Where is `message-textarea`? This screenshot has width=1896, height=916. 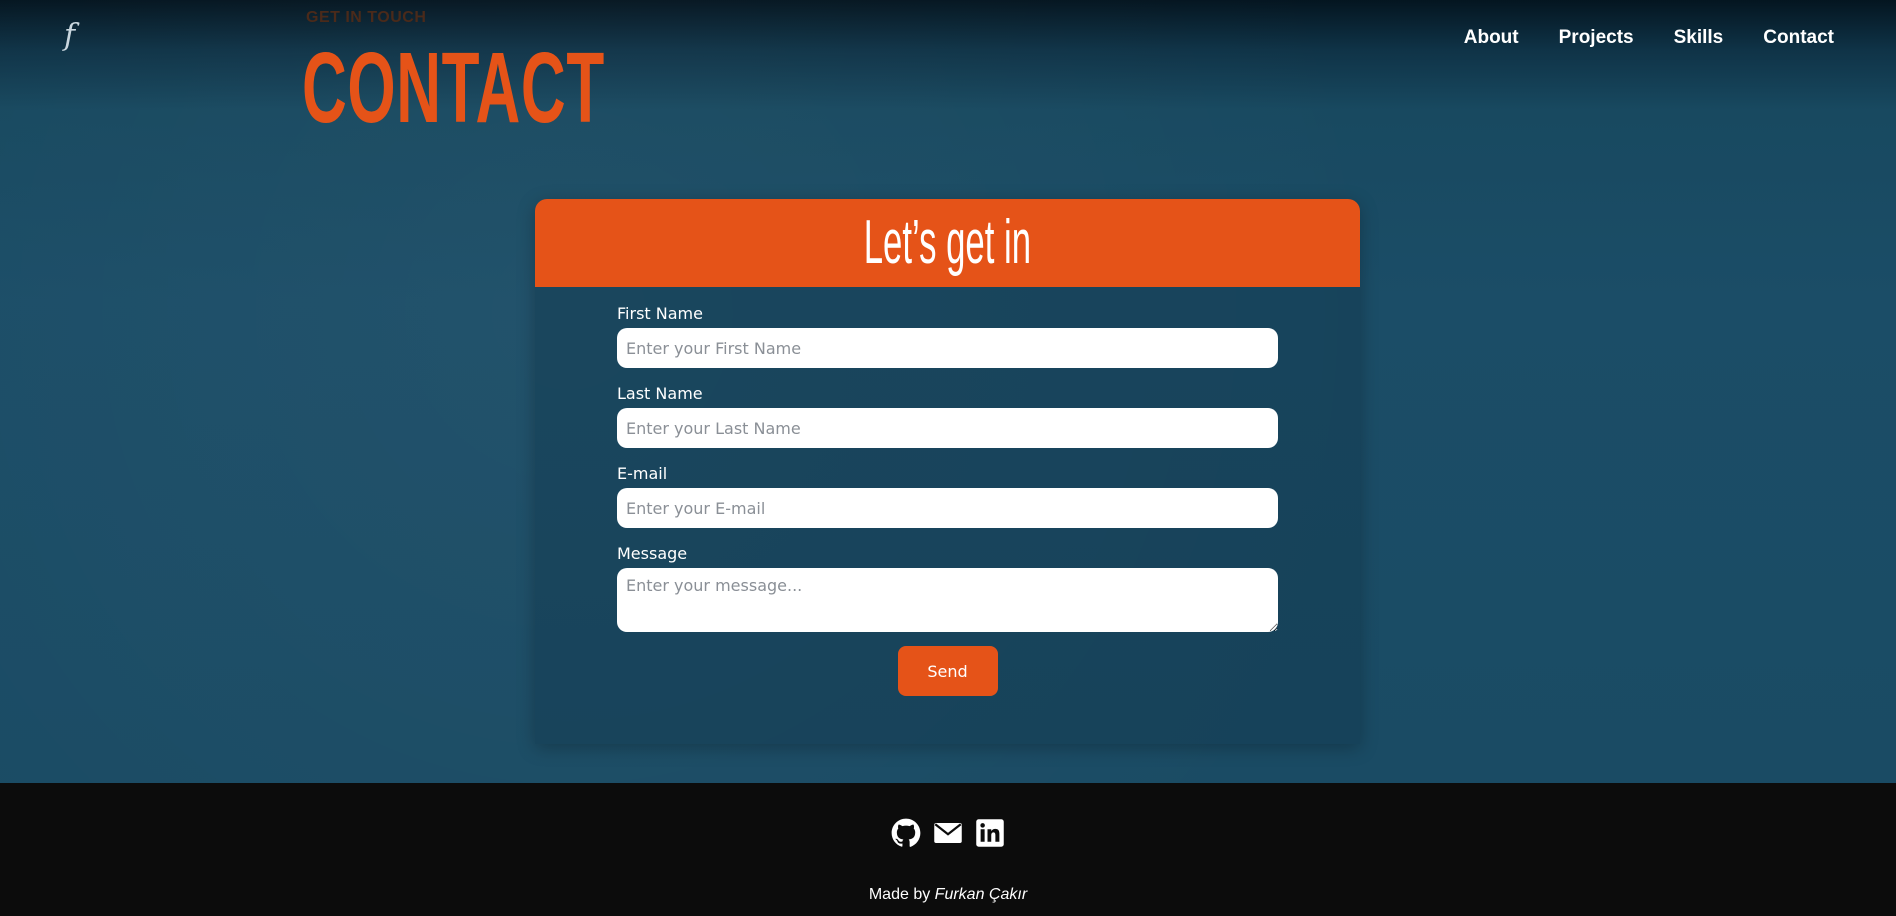 message-textarea is located at coordinates (947, 600).